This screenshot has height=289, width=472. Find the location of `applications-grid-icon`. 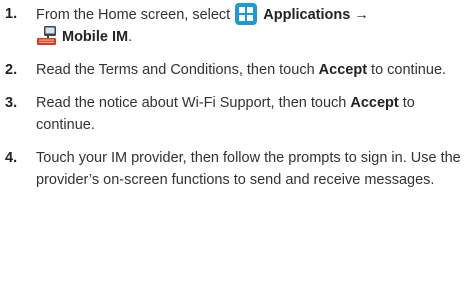

applications-grid-icon is located at coordinates (246, 14).